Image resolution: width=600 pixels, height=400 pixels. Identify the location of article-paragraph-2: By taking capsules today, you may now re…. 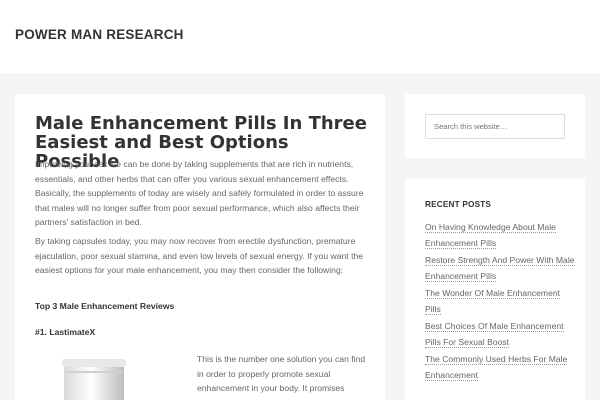
(199, 255).